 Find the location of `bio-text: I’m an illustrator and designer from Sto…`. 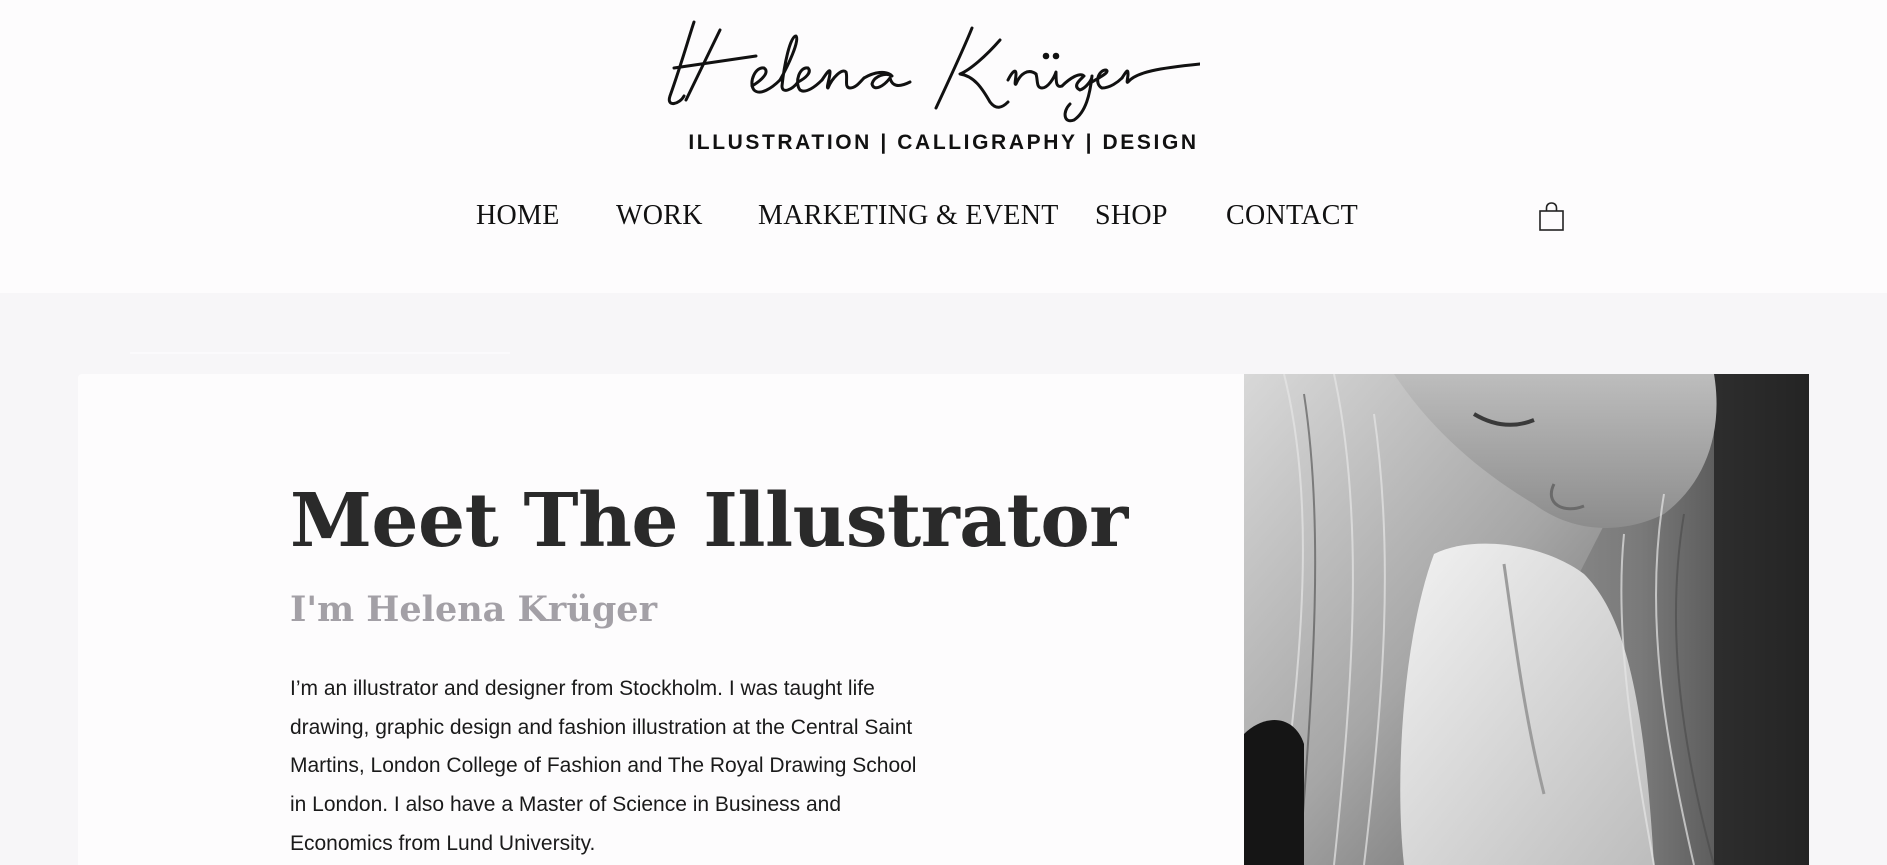

bio-text: I’m an illustrator and designer from Sto… is located at coordinates (603, 766).